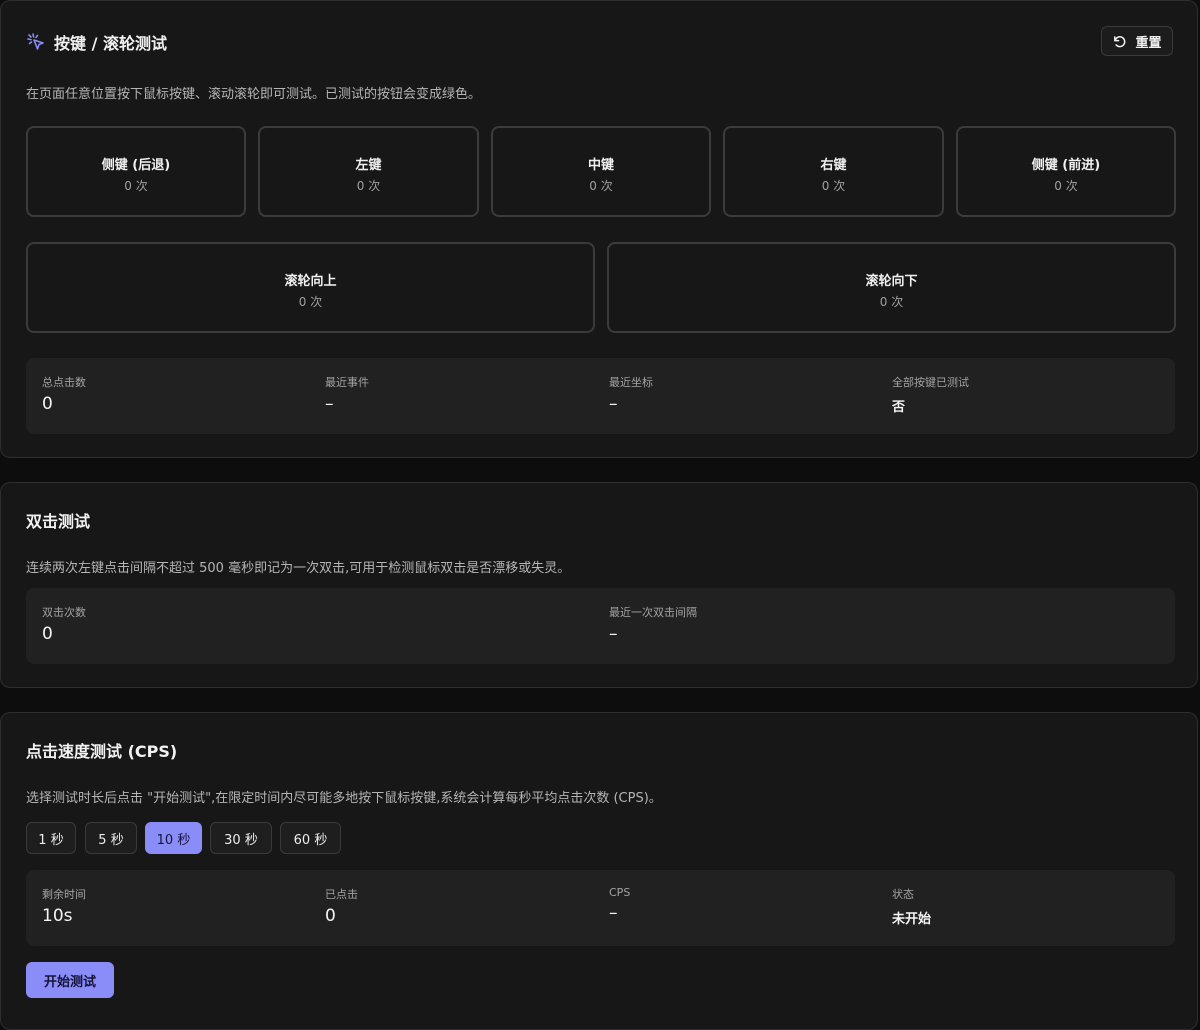  I want to click on card-header: 双击测试, so click(58, 520).